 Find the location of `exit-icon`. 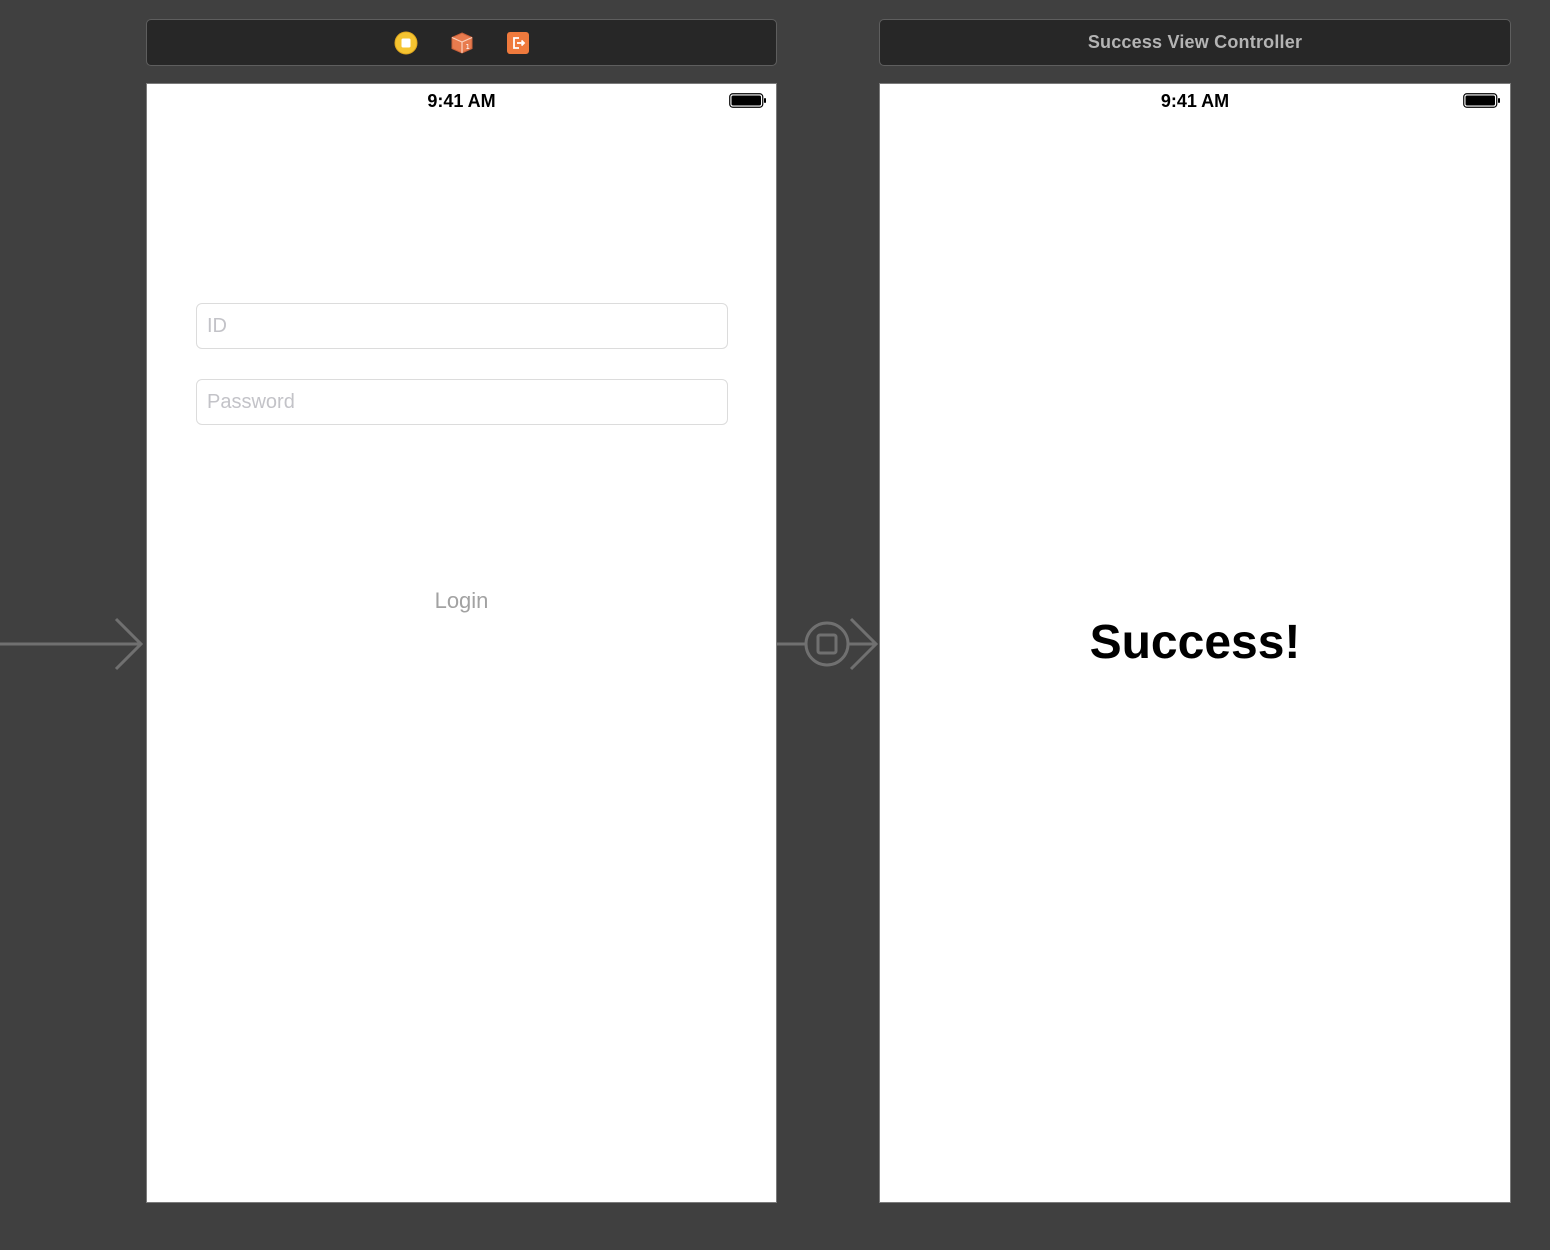

exit-icon is located at coordinates (518, 43).